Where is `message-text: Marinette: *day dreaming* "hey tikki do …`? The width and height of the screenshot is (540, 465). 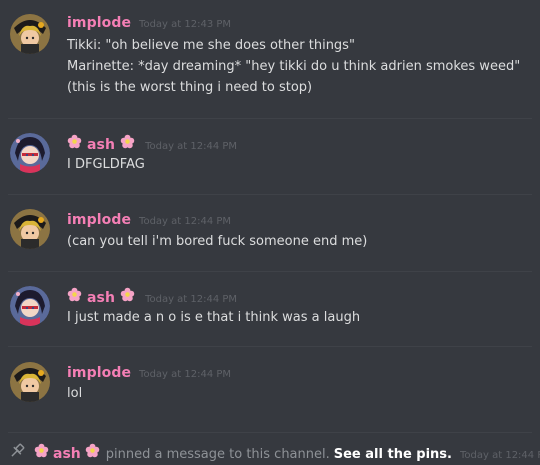
message-text: Marinette: *day dreaming* "hey tikki do … is located at coordinates (294, 66).